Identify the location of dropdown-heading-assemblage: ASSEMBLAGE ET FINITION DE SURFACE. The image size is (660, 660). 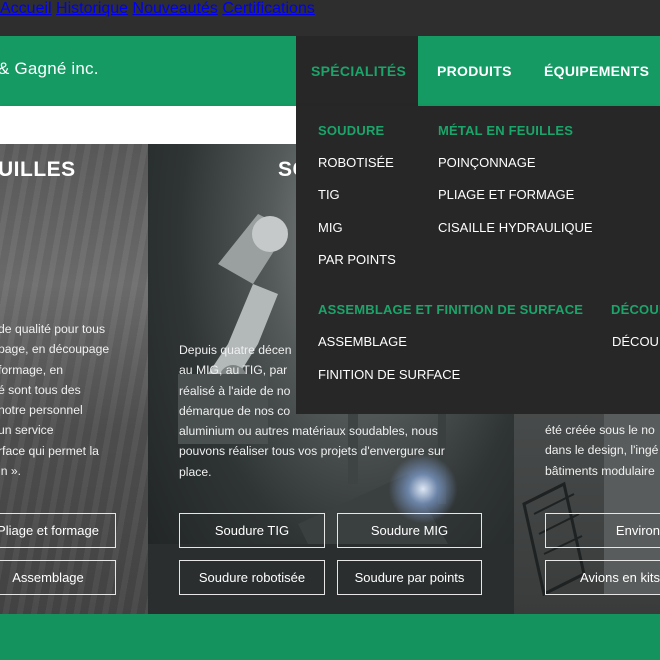
(450, 309).